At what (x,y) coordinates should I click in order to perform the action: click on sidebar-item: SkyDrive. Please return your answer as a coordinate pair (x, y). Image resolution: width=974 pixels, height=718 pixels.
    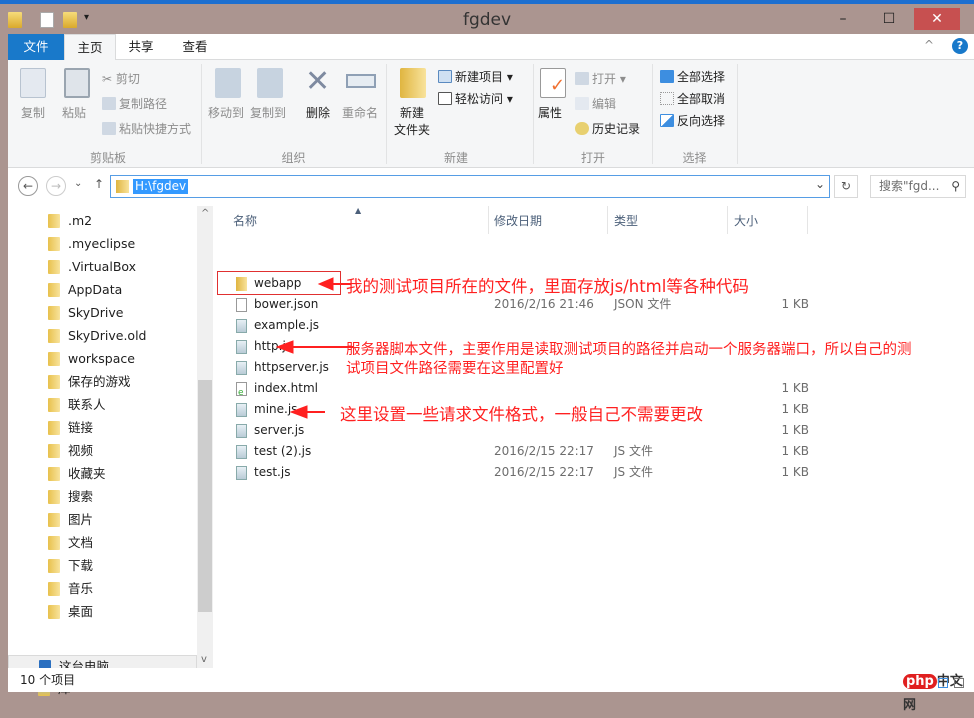
    Looking at the image, I should click on (103, 313).